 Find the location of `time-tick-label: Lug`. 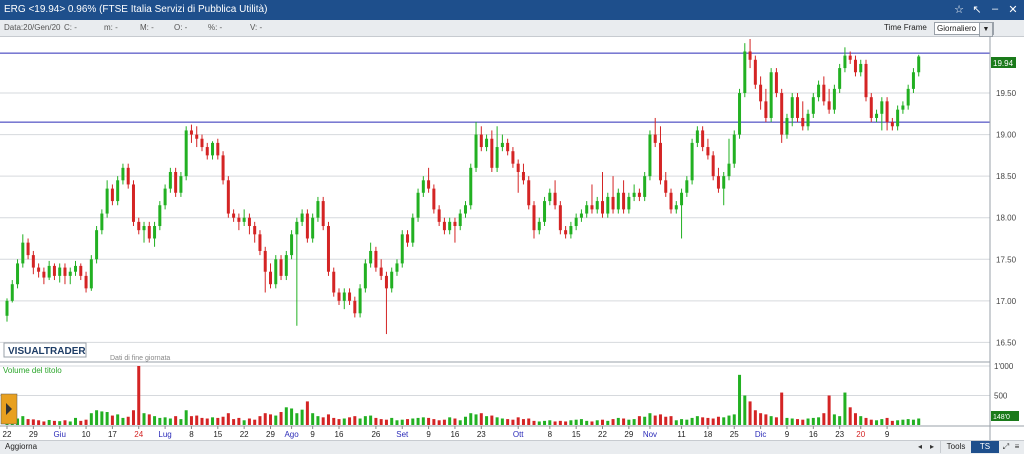

time-tick-label: Lug is located at coordinates (164, 434).